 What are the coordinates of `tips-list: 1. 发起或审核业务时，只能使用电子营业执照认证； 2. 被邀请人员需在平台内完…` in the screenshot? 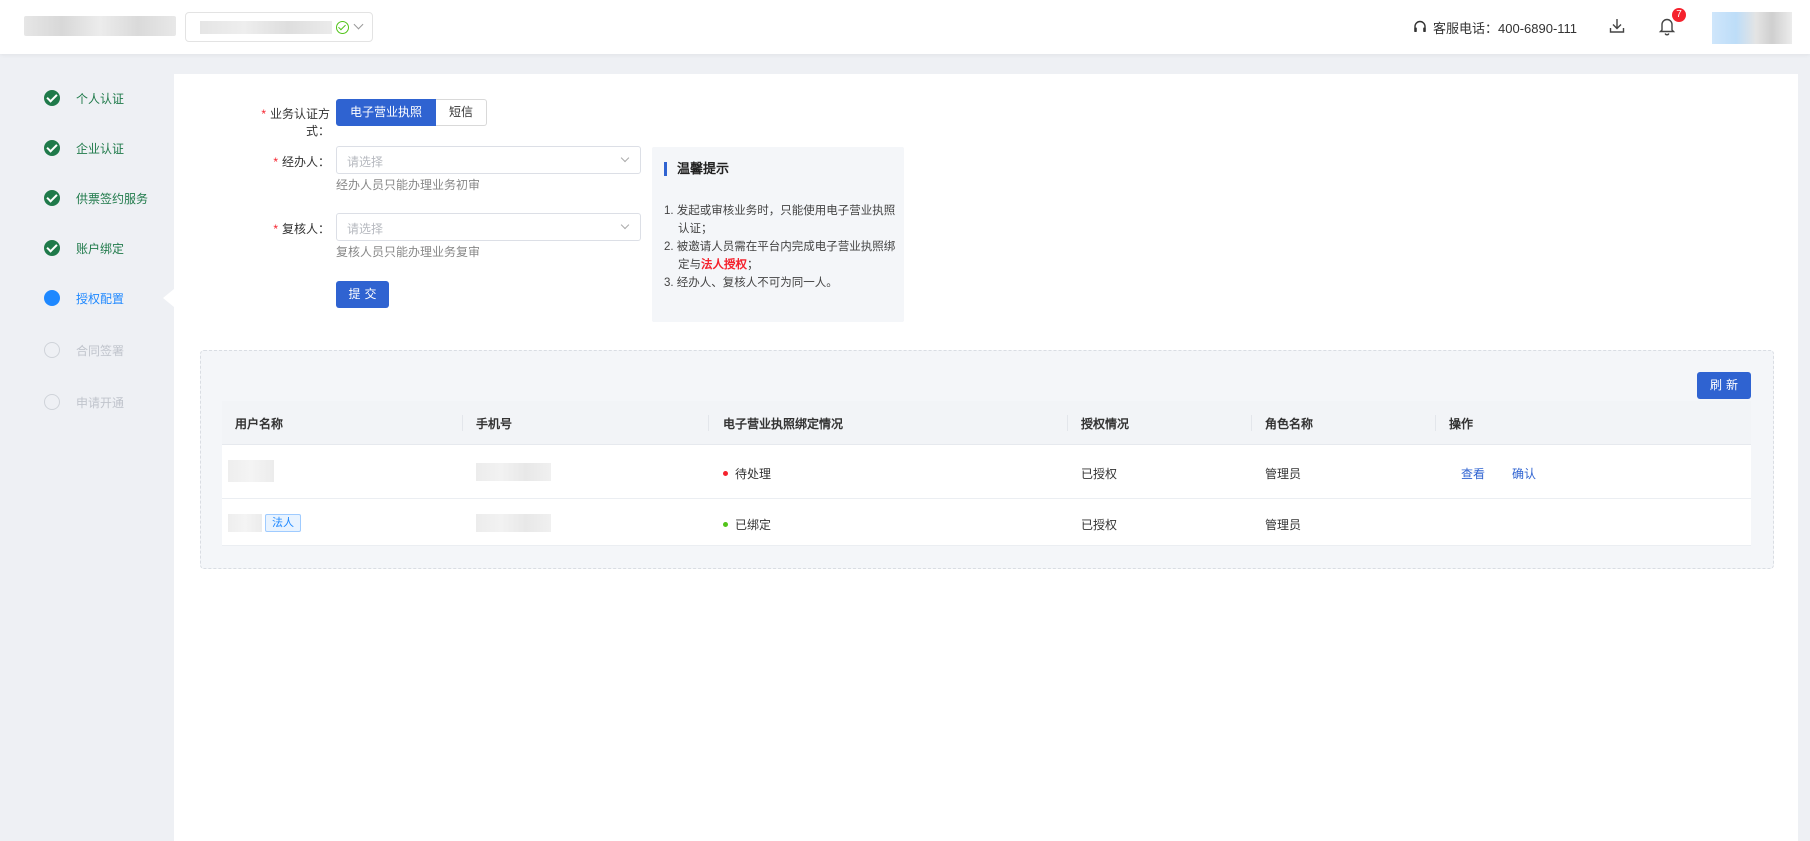 It's located at (780, 247).